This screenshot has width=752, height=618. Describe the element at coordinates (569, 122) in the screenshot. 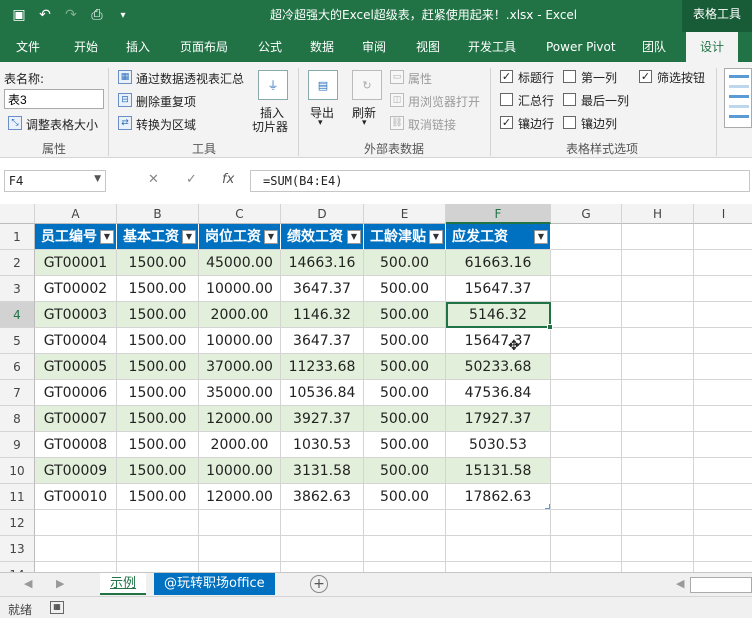

I see `banded-columns-checkbox` at that location.